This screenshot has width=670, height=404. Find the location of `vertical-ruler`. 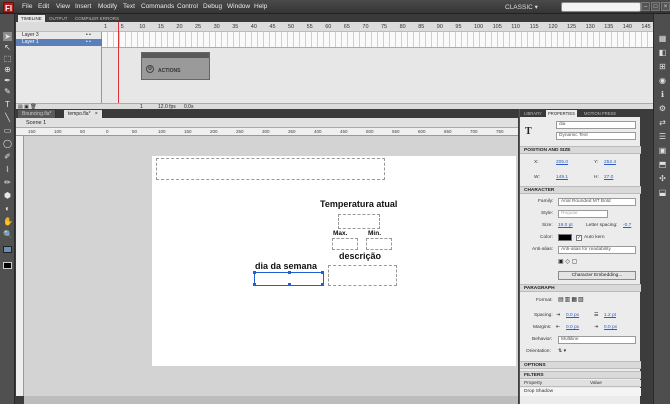

vertical-ruler is located at coordinates (20, 266).